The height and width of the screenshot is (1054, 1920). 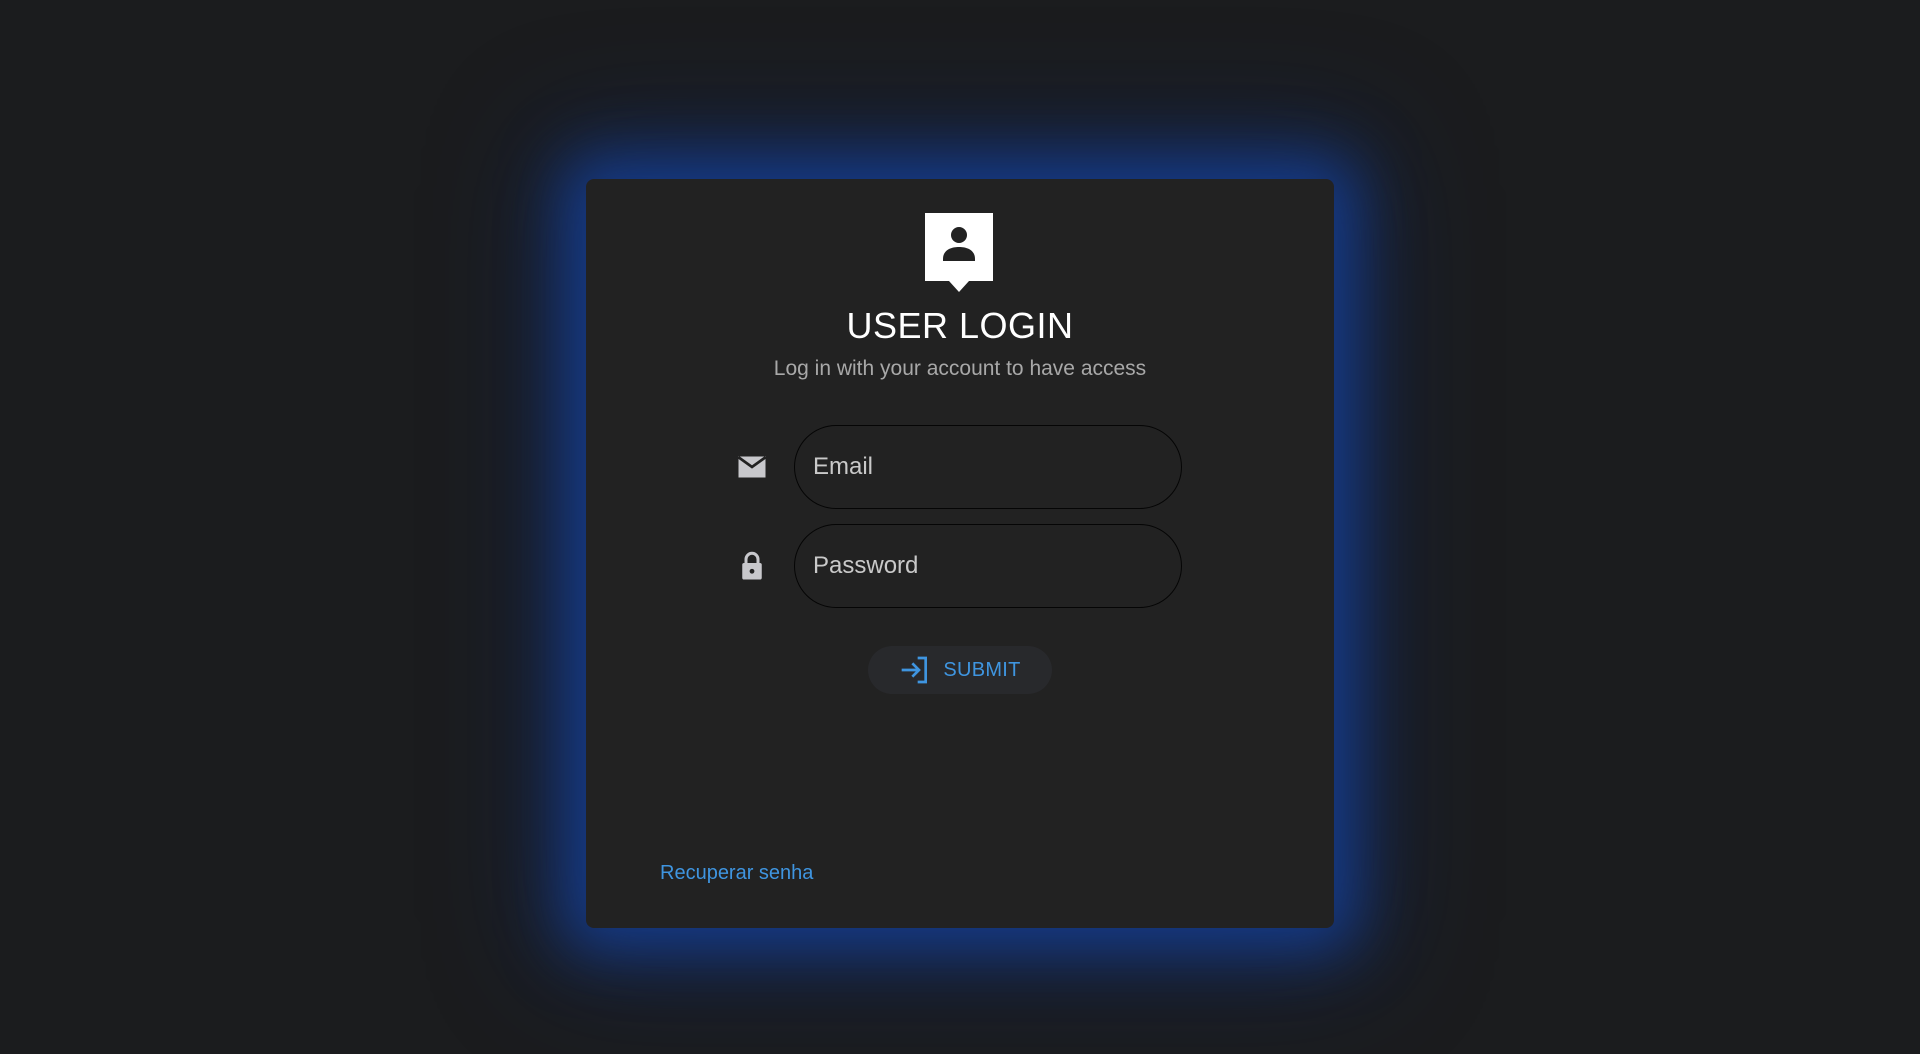 I want to click on submit-button: SUBMIT, so click(x=960, y=670).